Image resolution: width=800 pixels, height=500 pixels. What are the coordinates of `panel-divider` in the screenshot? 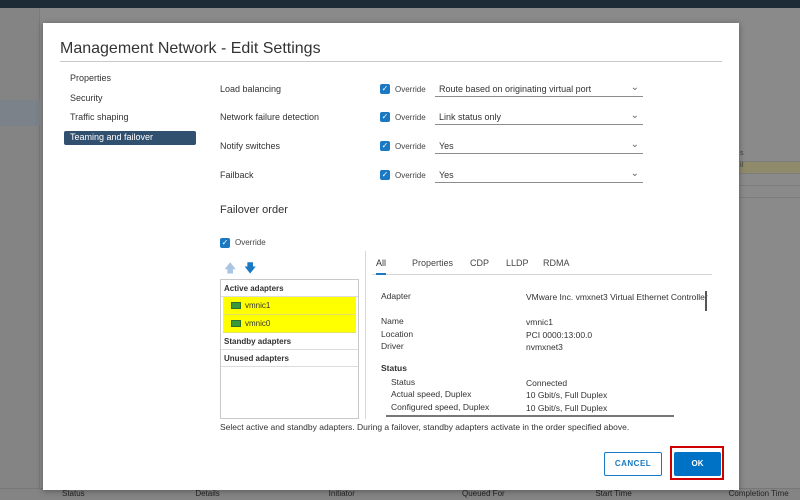 It's located at (365, 335).